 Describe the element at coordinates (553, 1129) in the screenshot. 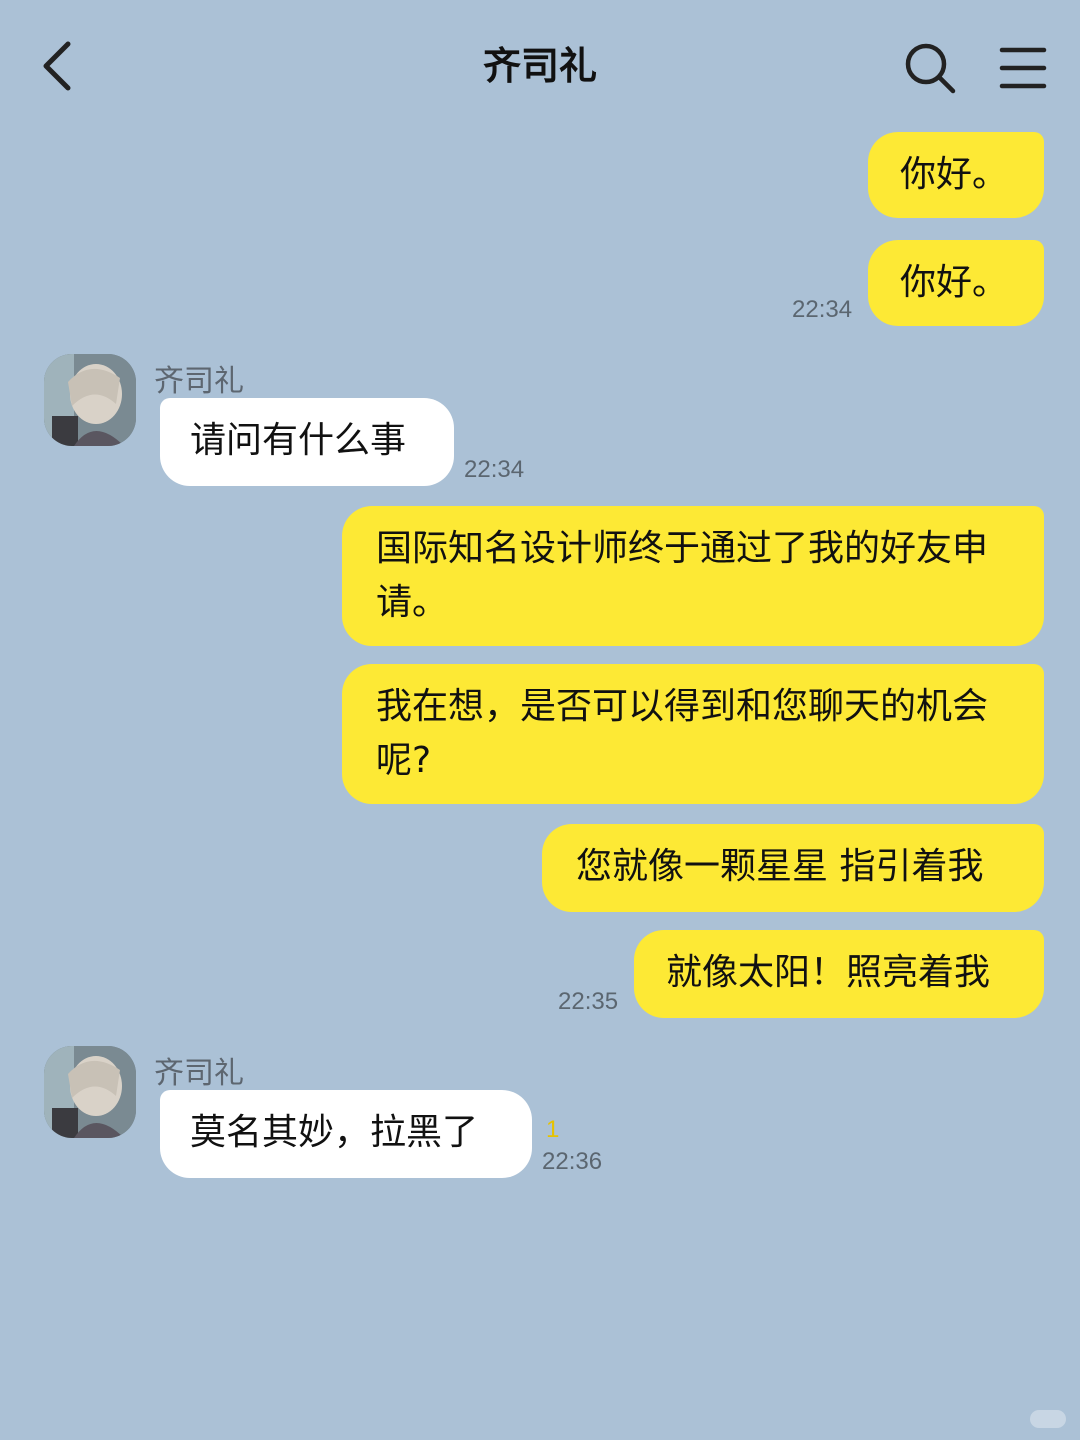

I see `unread-count: 1` at that location.